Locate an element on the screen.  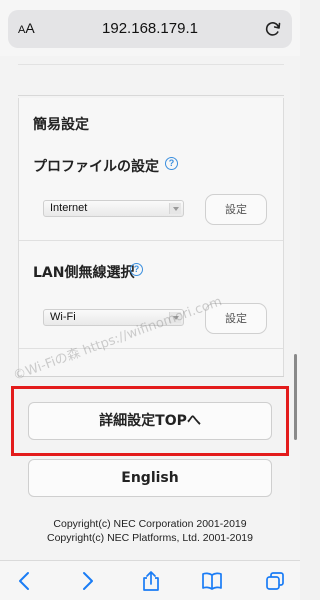
profile-select-value: Internet is located at coordinates (69, 208).